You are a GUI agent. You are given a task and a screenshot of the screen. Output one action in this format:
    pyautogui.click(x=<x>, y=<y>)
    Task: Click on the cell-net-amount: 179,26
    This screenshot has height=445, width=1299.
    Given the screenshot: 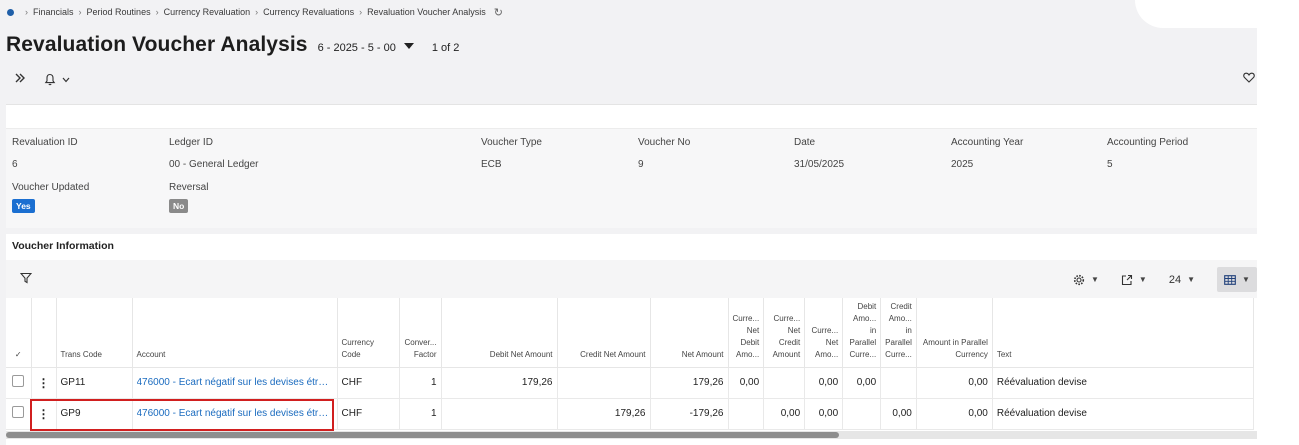 What is the action you would take?
    pyautogui.click(x=689, y=383)
    